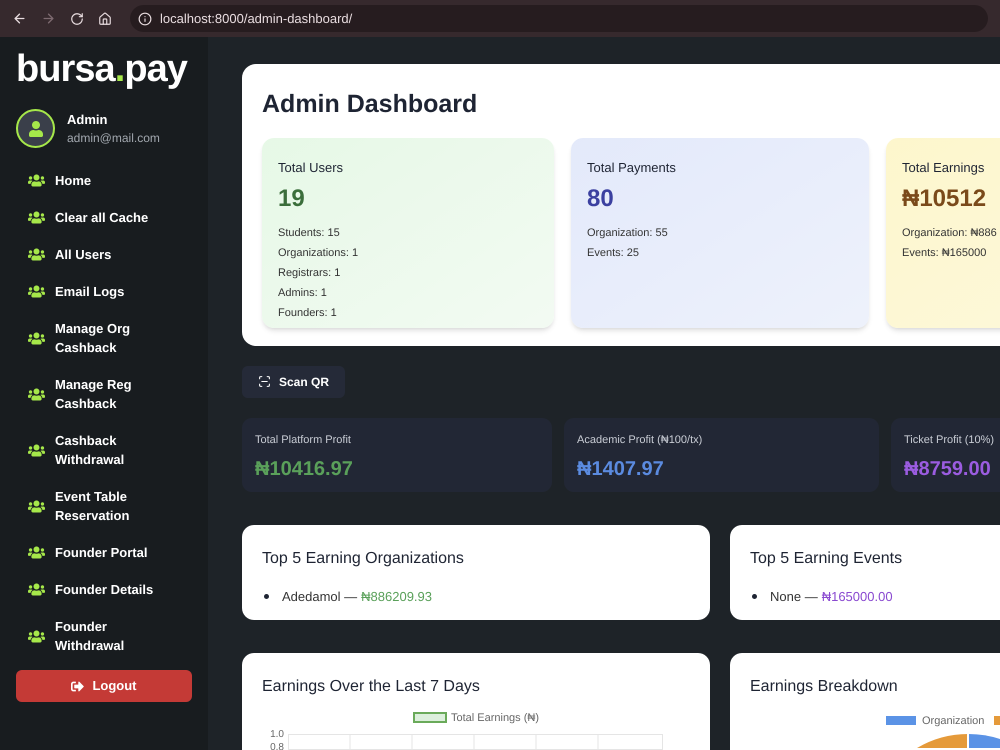 This screenshot has height=750, width=1000. Describe the element at coordinates (309, 233) in the screenshot. I see `stat-detail: Students: 15` at that location.